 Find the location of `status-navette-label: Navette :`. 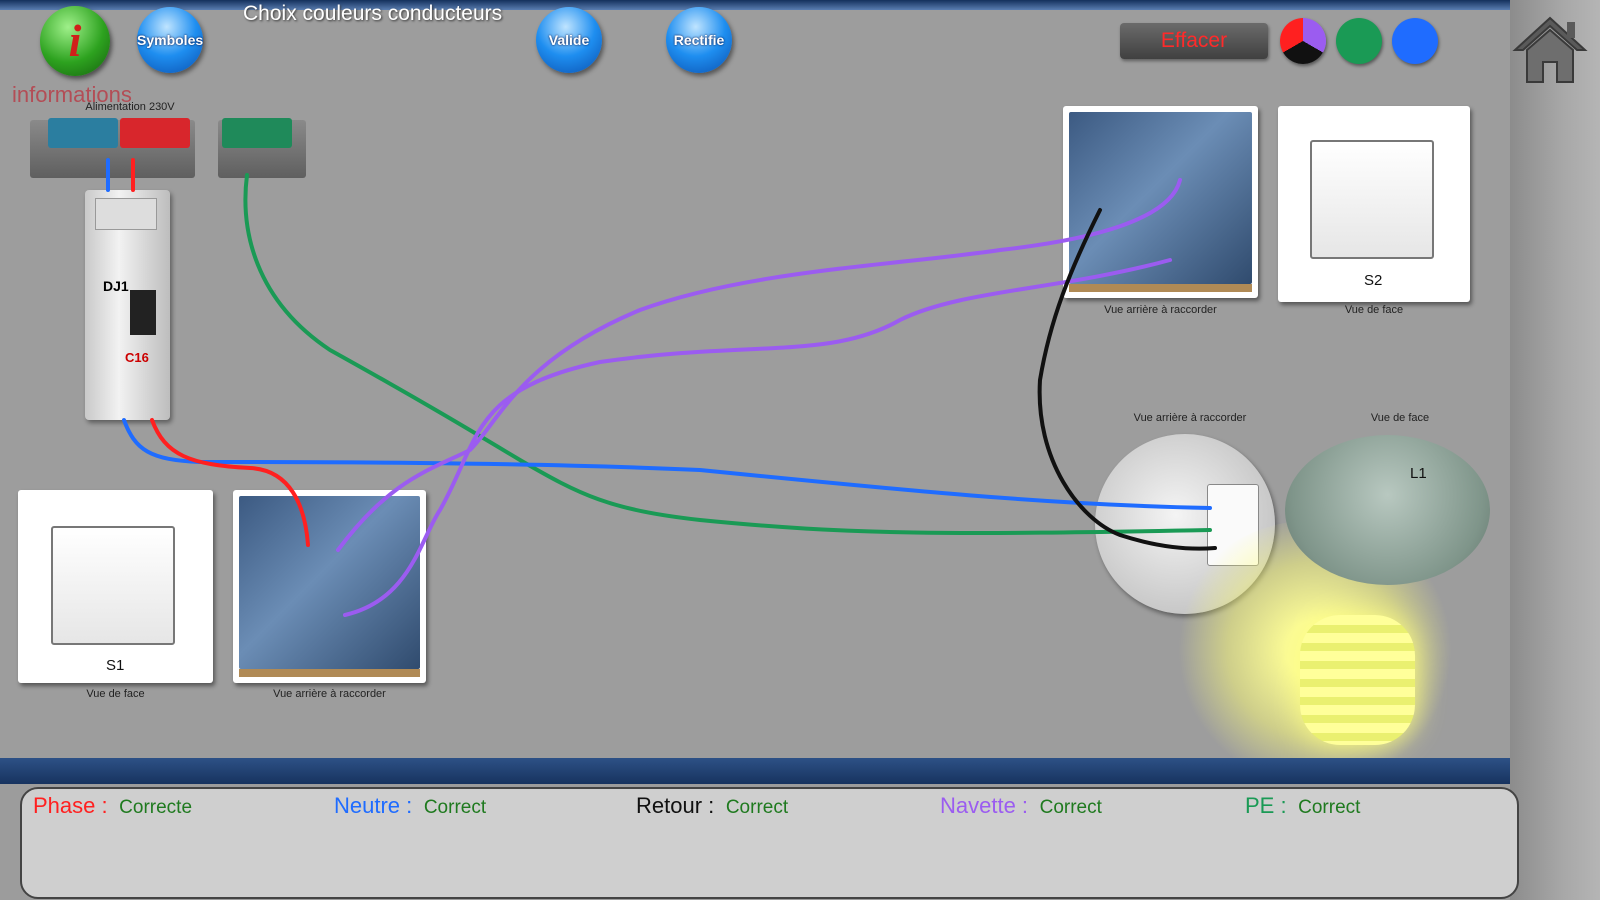

status-navette-label: Navette : is located at coordinates (984, 805).